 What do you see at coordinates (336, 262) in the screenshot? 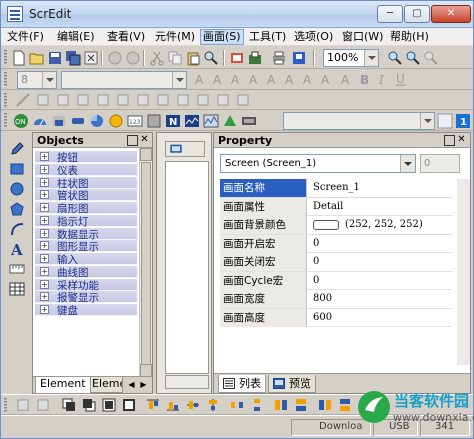
I see `property-row: 画面关闭宏 0` at bounding box center [336, 262].